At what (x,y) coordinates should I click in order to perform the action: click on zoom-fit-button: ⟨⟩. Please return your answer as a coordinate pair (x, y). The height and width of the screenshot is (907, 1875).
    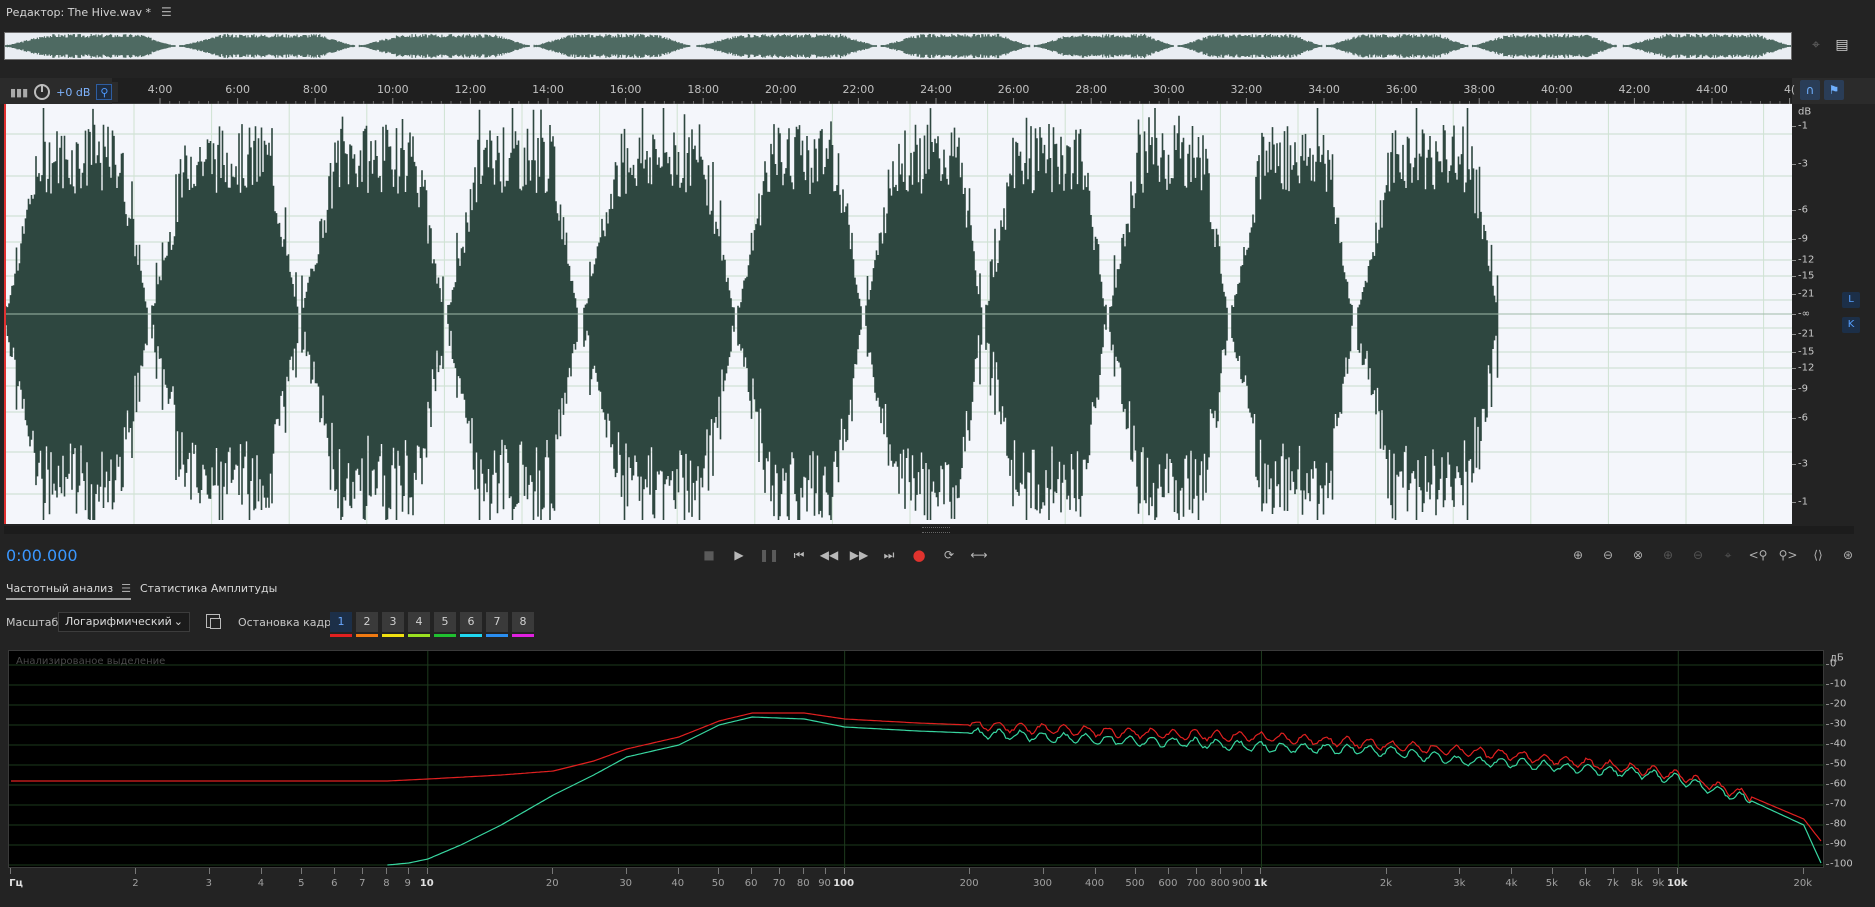
    Looking at the image, I should click on (1818, 555).